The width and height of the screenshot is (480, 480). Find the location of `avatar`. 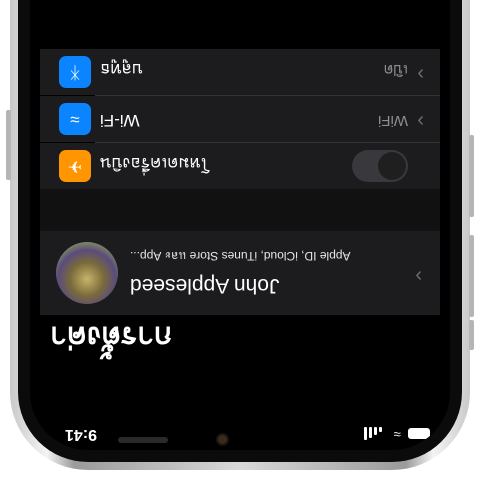

avatar is located at coordinates (87, 273).